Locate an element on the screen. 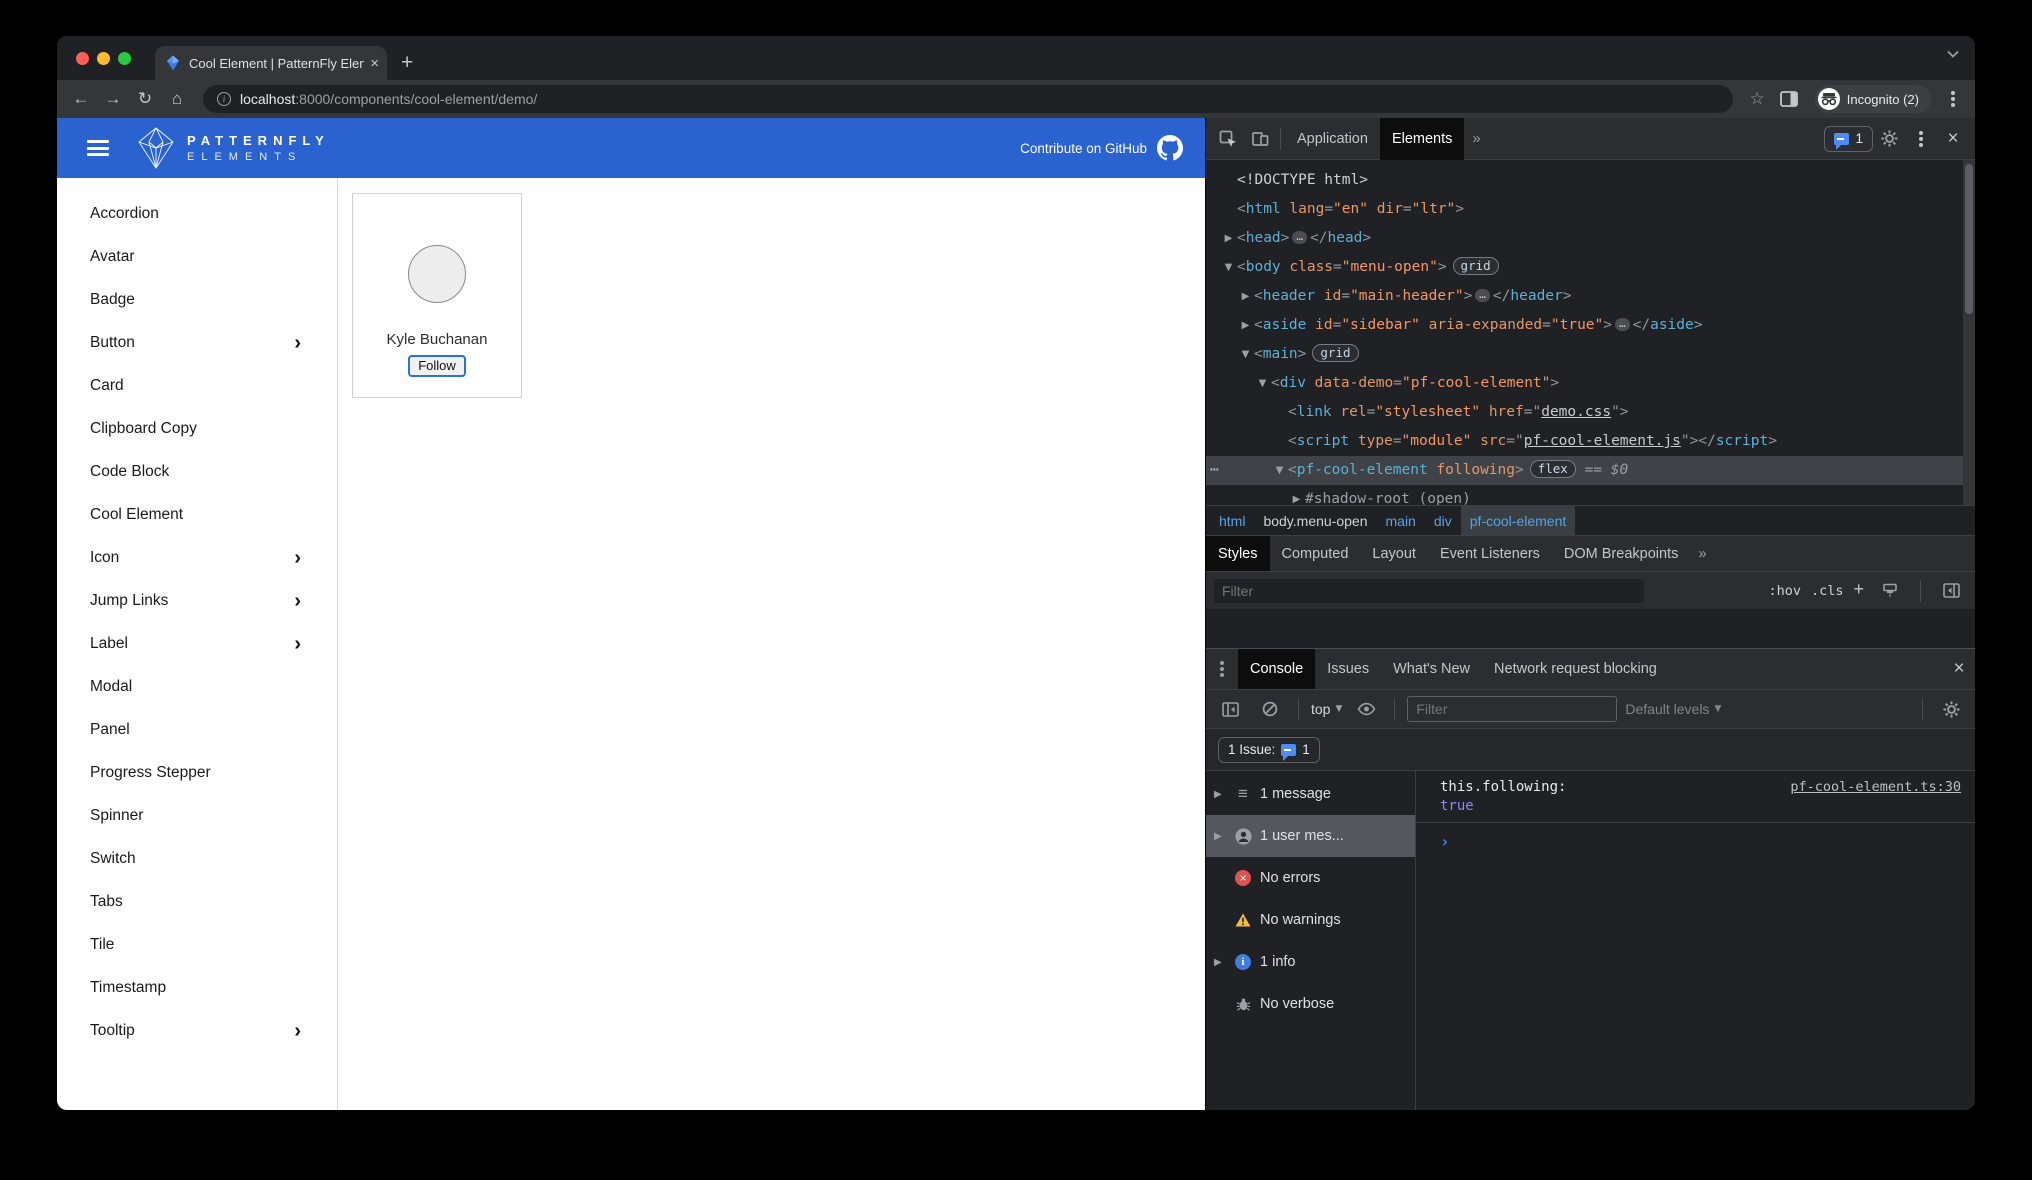  toggle-class-editor: .cls is located at coordinates (1827, 591).